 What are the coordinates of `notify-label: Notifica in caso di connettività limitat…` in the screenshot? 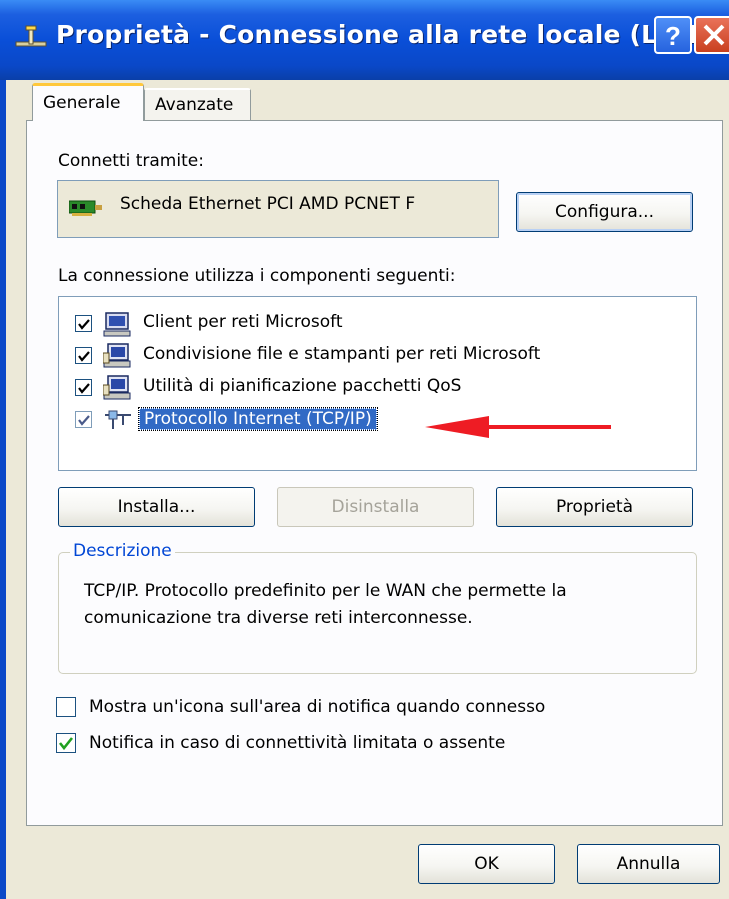 It's located at (297, 743).